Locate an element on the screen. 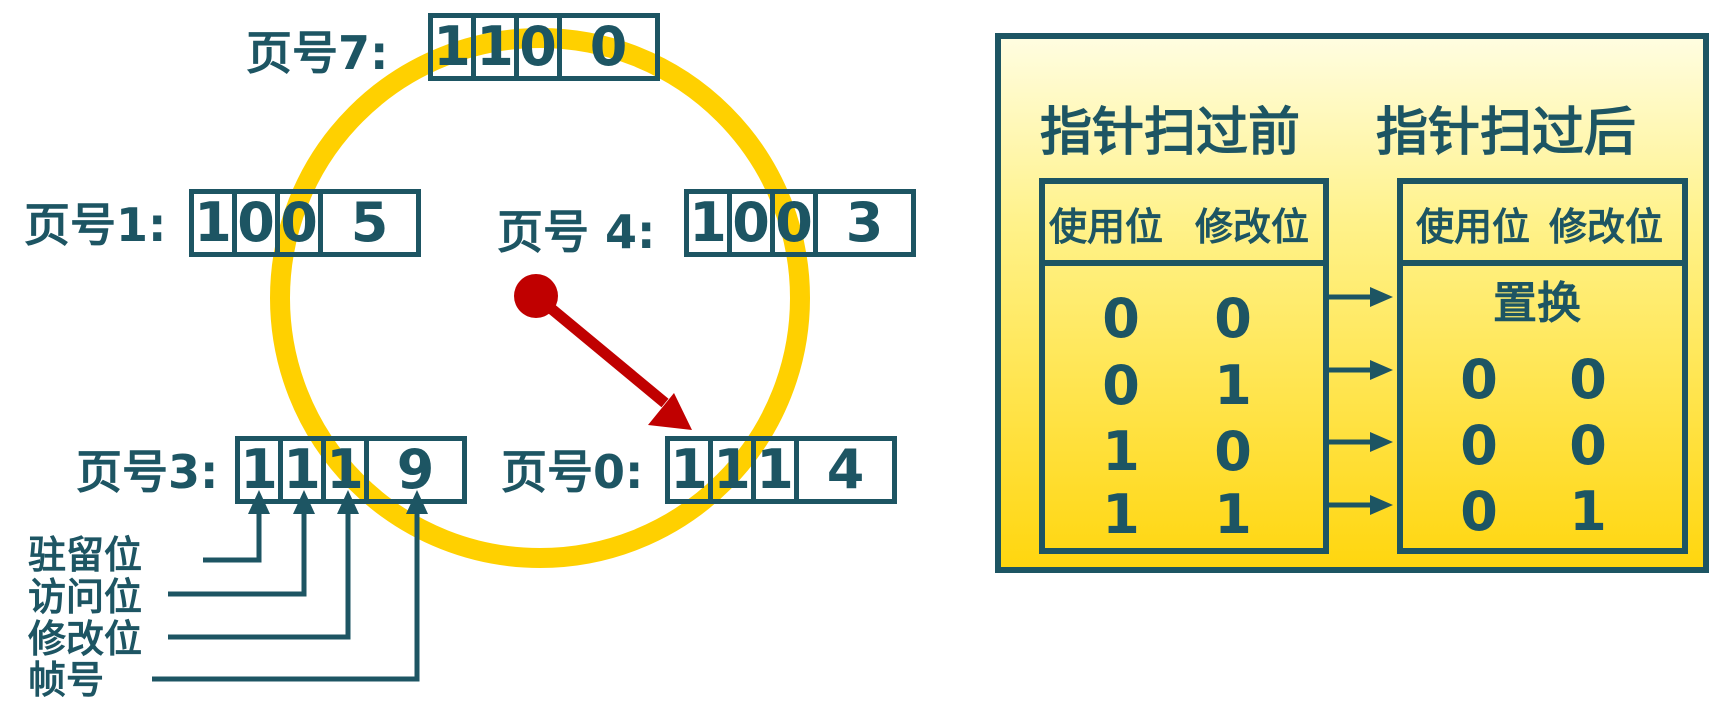 The height and width of the screenshot is (711, 1727). transition-arrows is located at coordinates (1358, 401).